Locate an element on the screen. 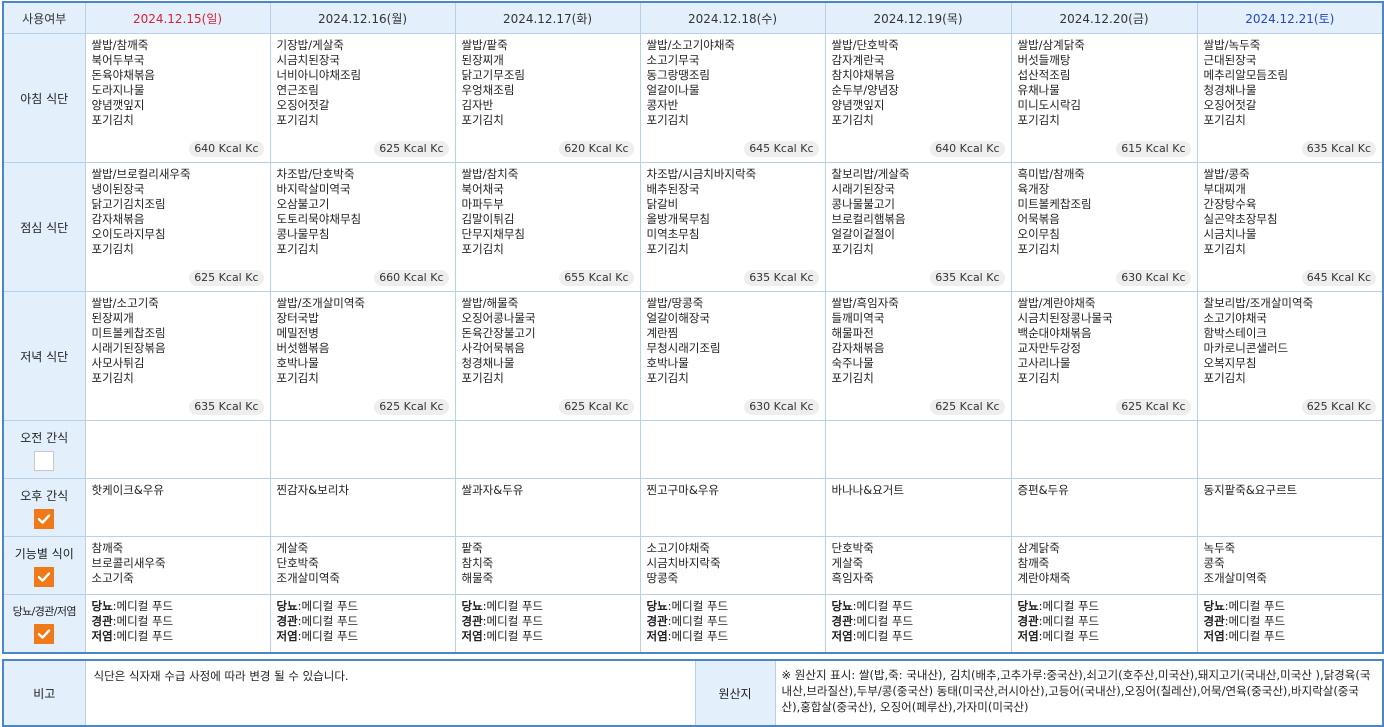  menu-item: 게살죽 is located at coordinates (292, 548).